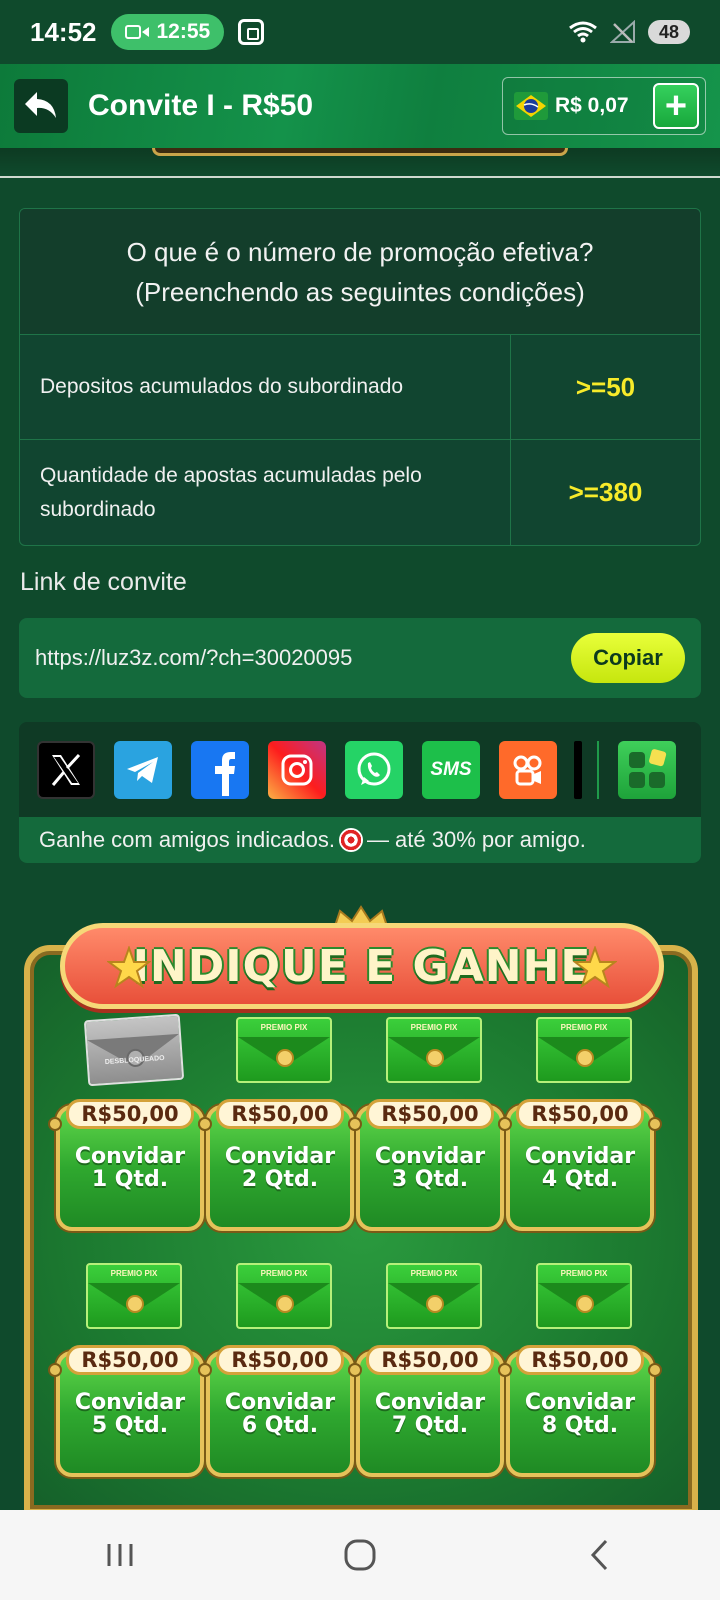  What do you see at coordinates (580, 1179) in the screenshot?
I see `tile-qty: 4 Qtd.` at bounding box center [580, 1179].